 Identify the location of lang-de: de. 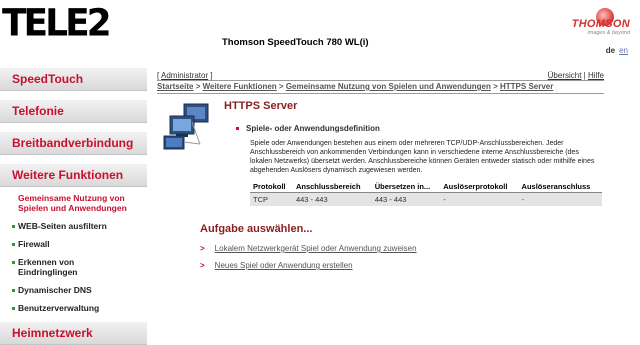
(610, 50).